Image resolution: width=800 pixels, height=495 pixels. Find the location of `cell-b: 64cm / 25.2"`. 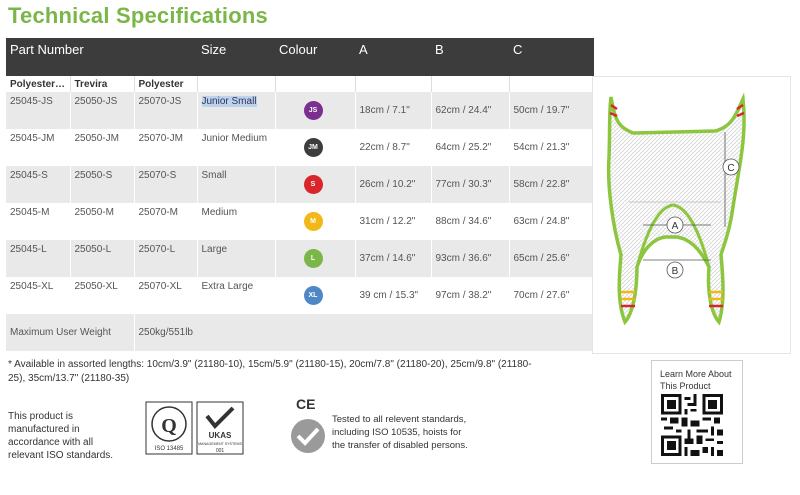

cell-b: 64cm / 25.2" is located at coordinates (470, 147).